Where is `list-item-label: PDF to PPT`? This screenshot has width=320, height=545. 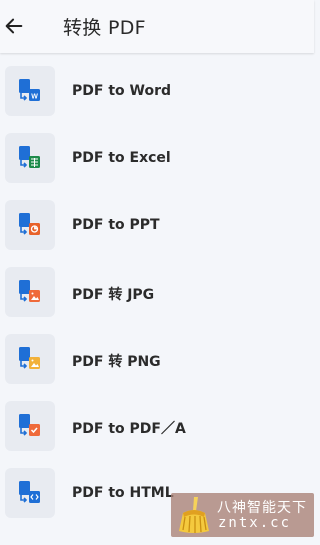
list-item-label: PDF to PPT is located at coordinates (116, 225).